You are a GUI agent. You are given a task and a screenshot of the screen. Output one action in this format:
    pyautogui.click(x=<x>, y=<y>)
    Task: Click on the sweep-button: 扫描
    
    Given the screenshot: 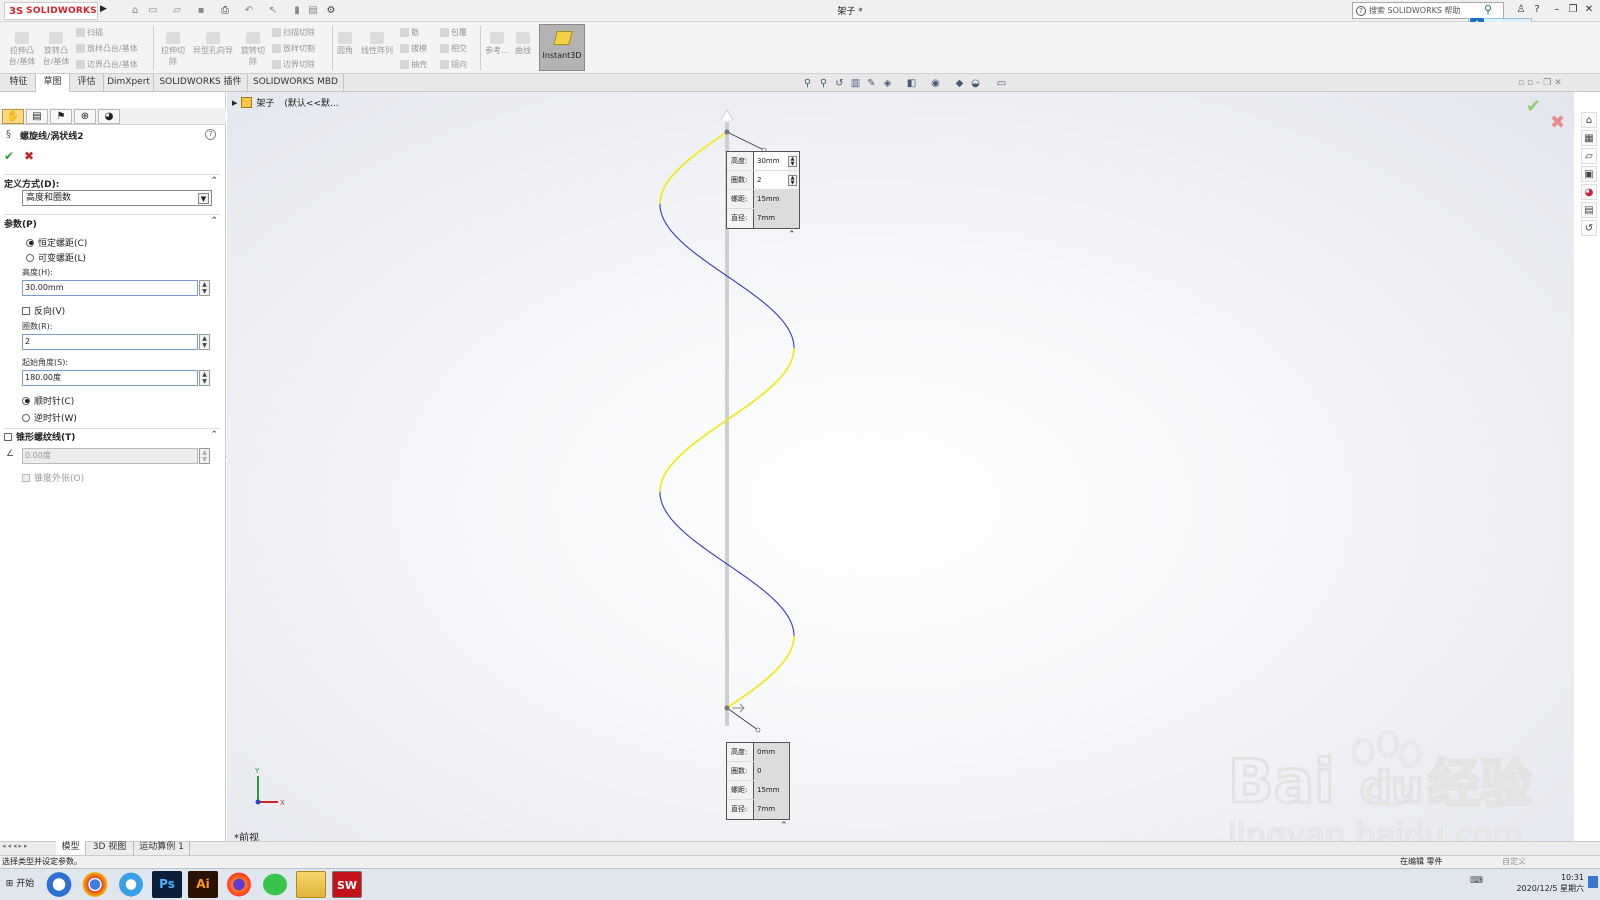 What is the action you would take?
    pyautogui.click(x=89, y=32)
    